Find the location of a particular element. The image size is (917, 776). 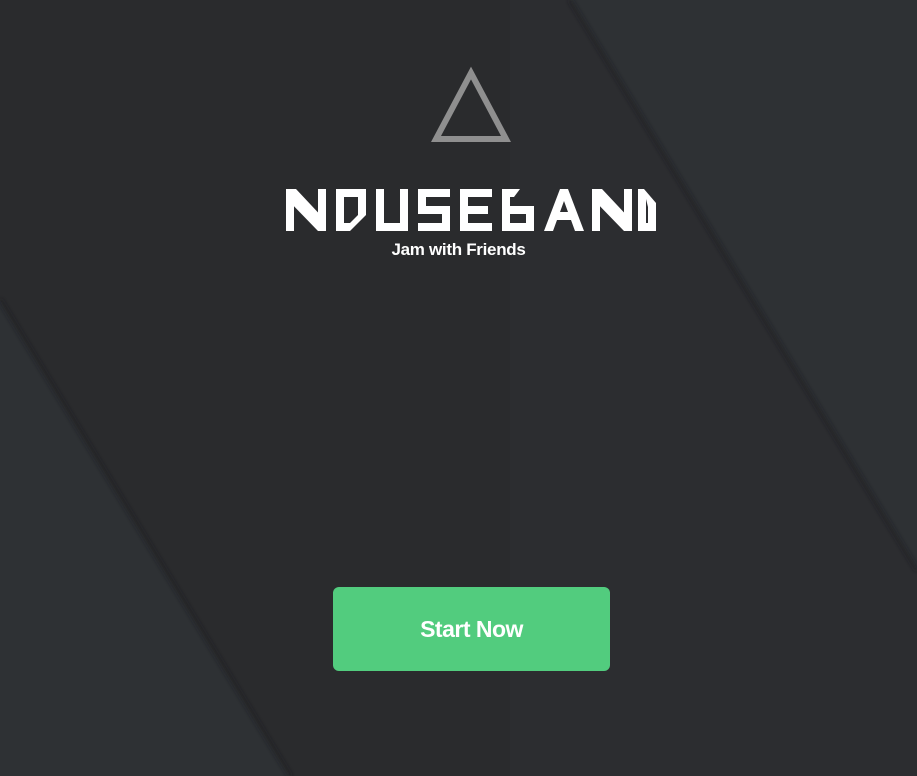

brand-wordmark is located at coordinates (471, 209).